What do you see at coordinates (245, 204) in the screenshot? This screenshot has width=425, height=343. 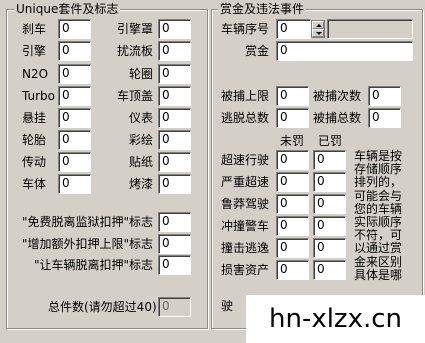 I see `violation-reckless-label: 鲁莽驾驶` at bounding box center [245, 204].